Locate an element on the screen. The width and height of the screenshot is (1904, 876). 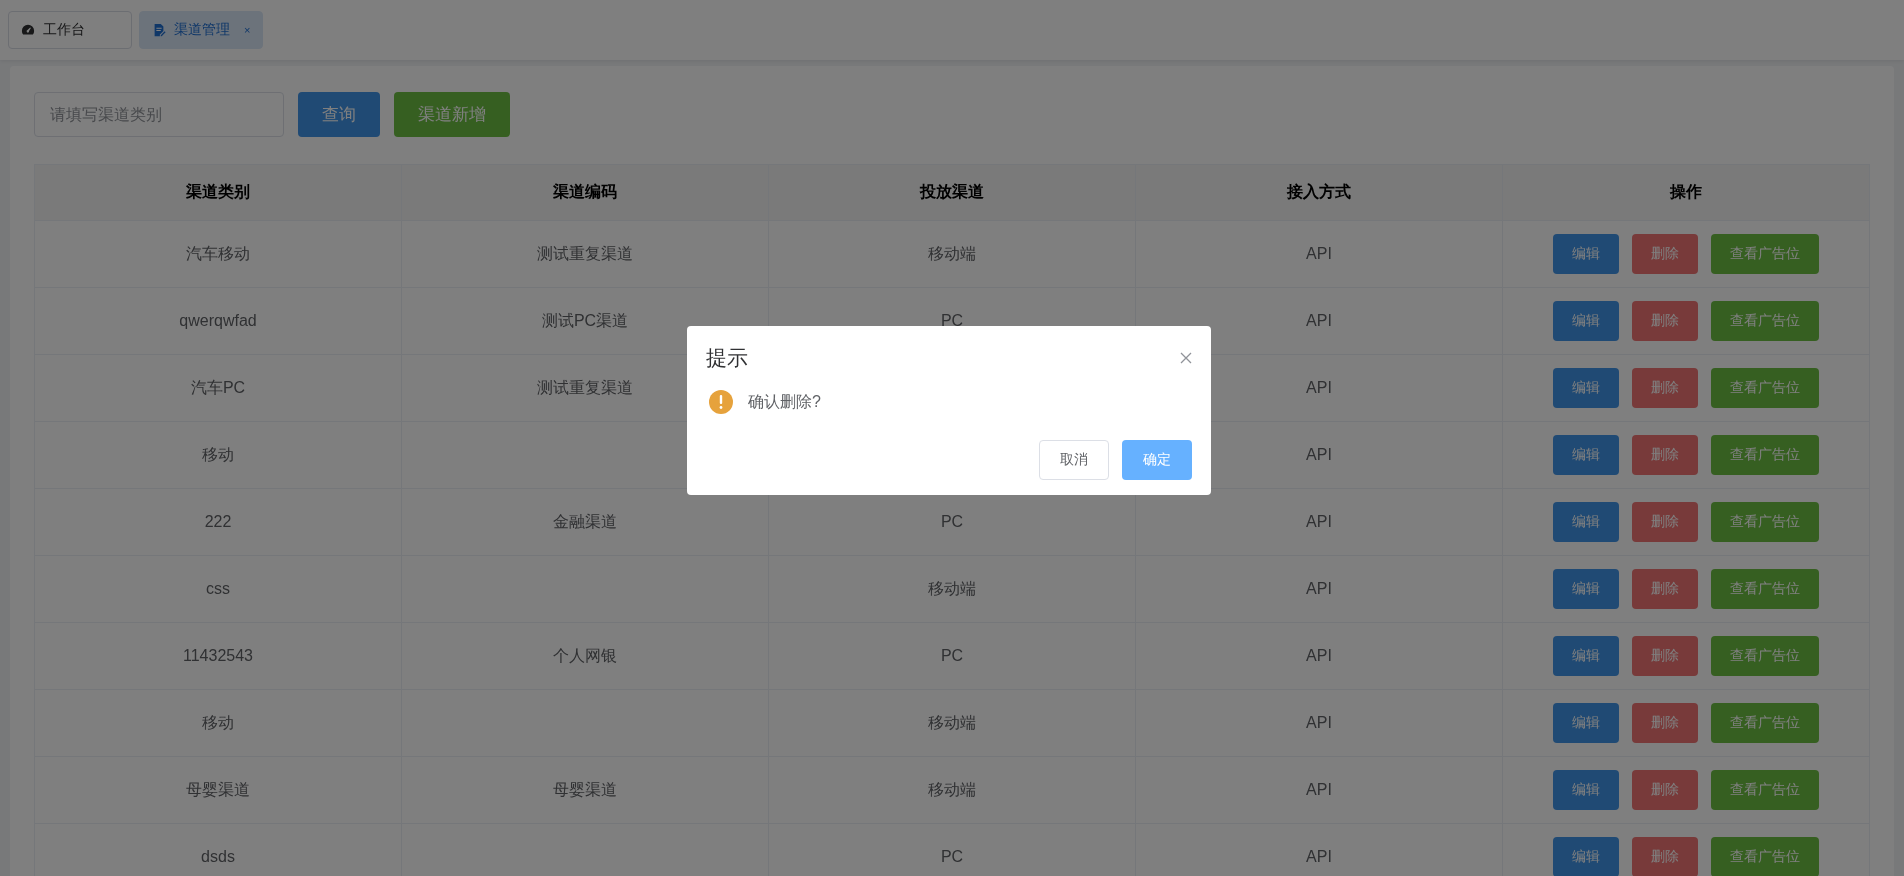
table-cell: qwerqwfad is located at coordinates (218, 320).